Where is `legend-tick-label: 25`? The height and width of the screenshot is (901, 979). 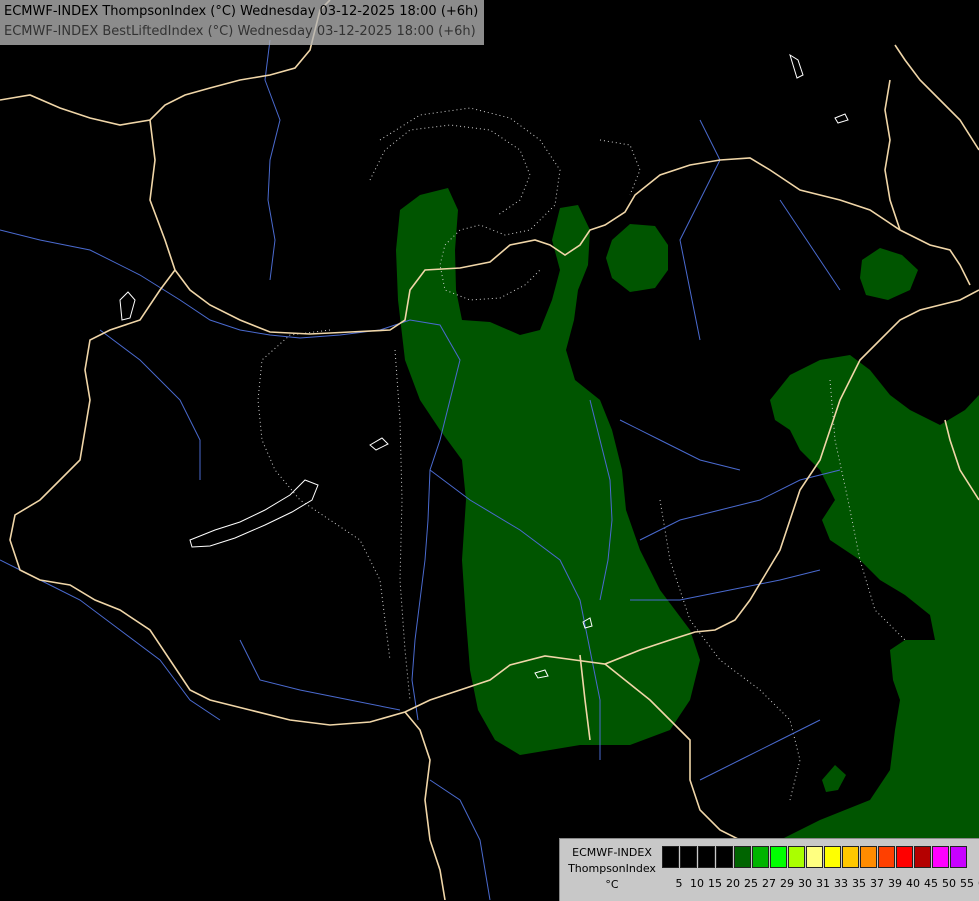
legend-tick-label: 25 is located at coordinates (751, 883).